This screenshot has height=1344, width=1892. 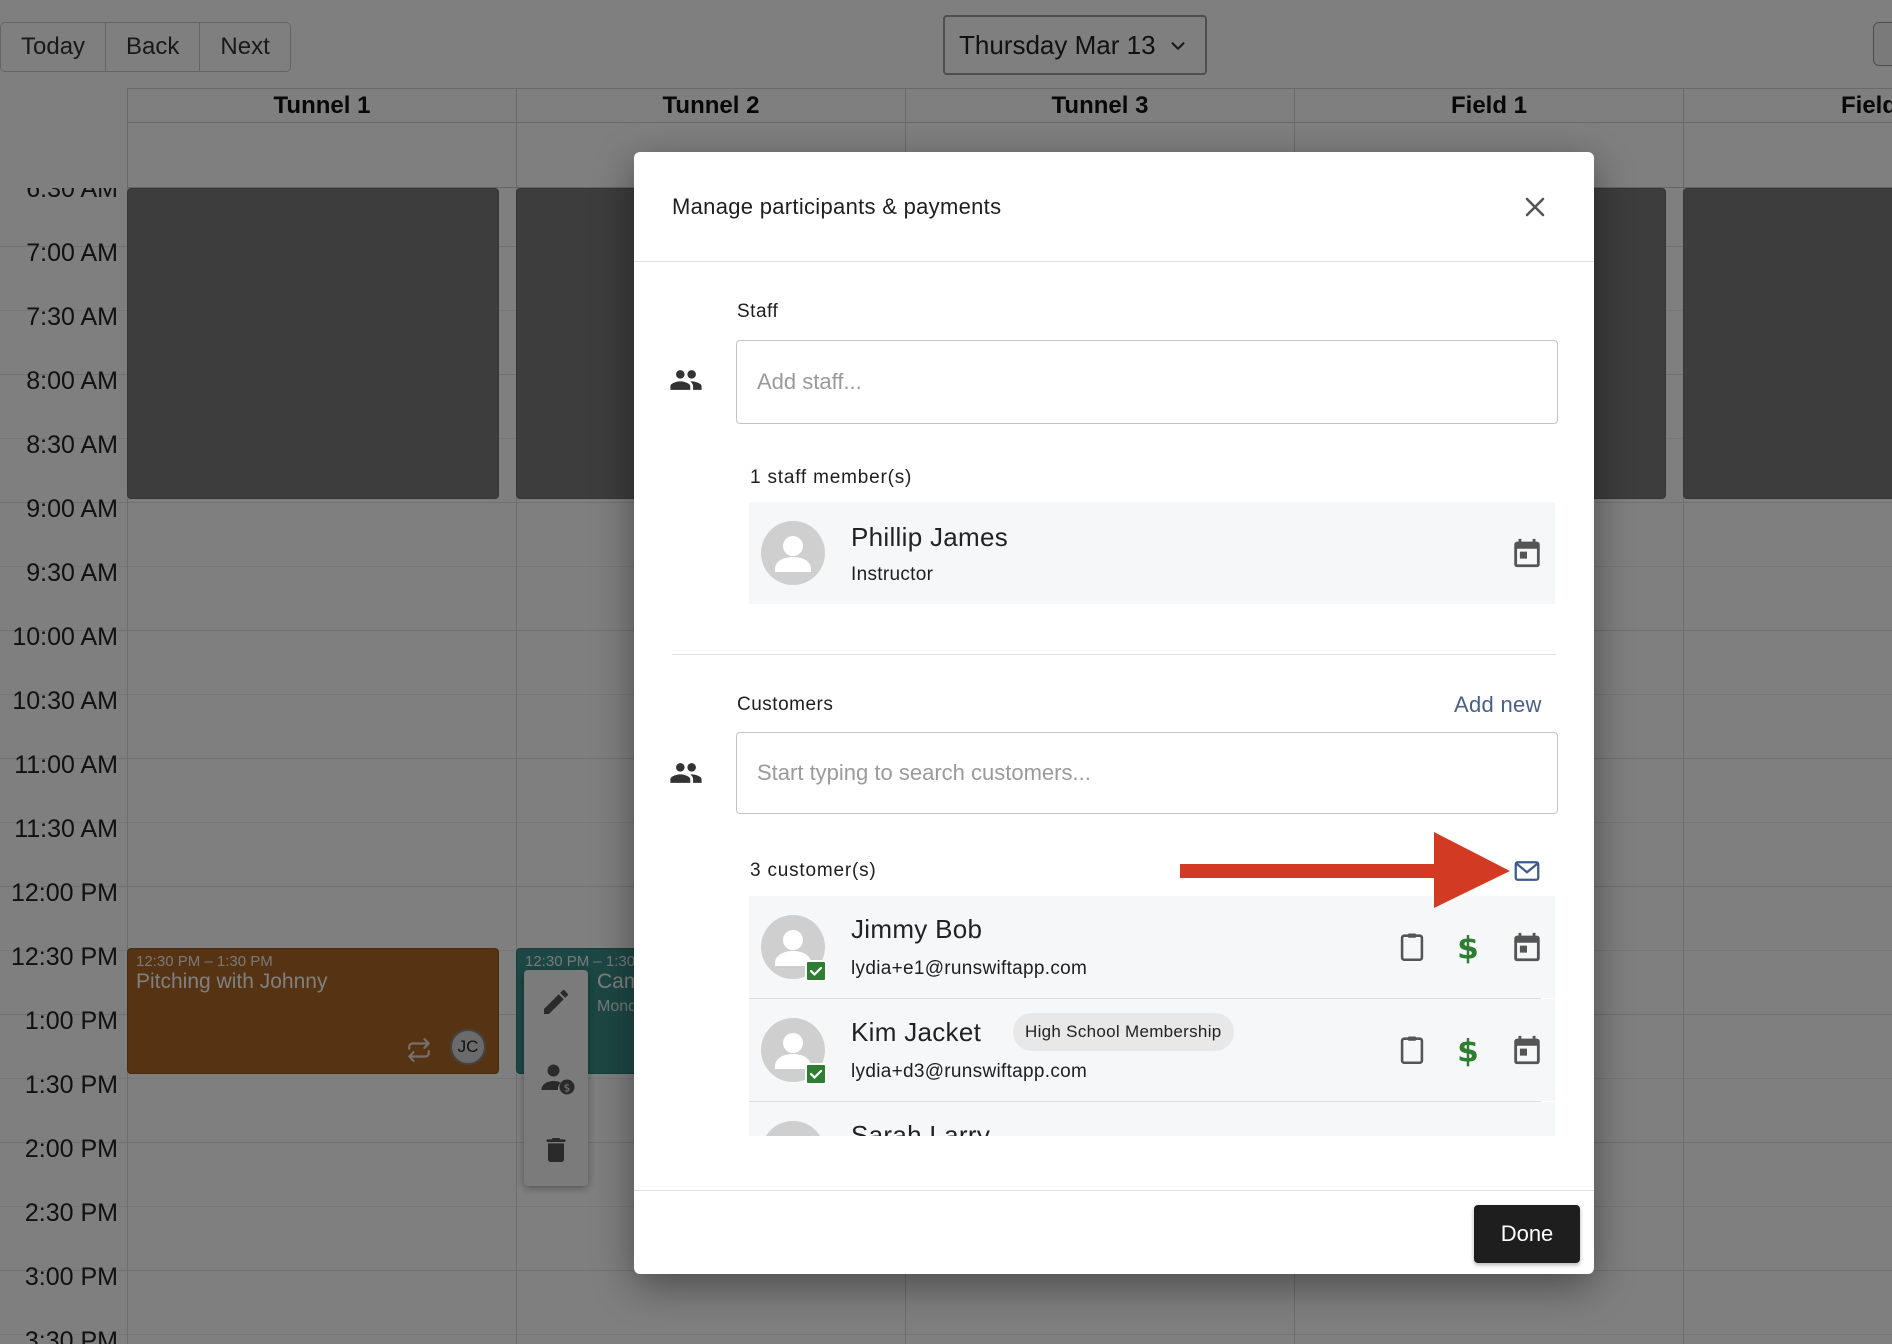 I want to click on customers-section-label: Customers, so click(x=785, y=704).